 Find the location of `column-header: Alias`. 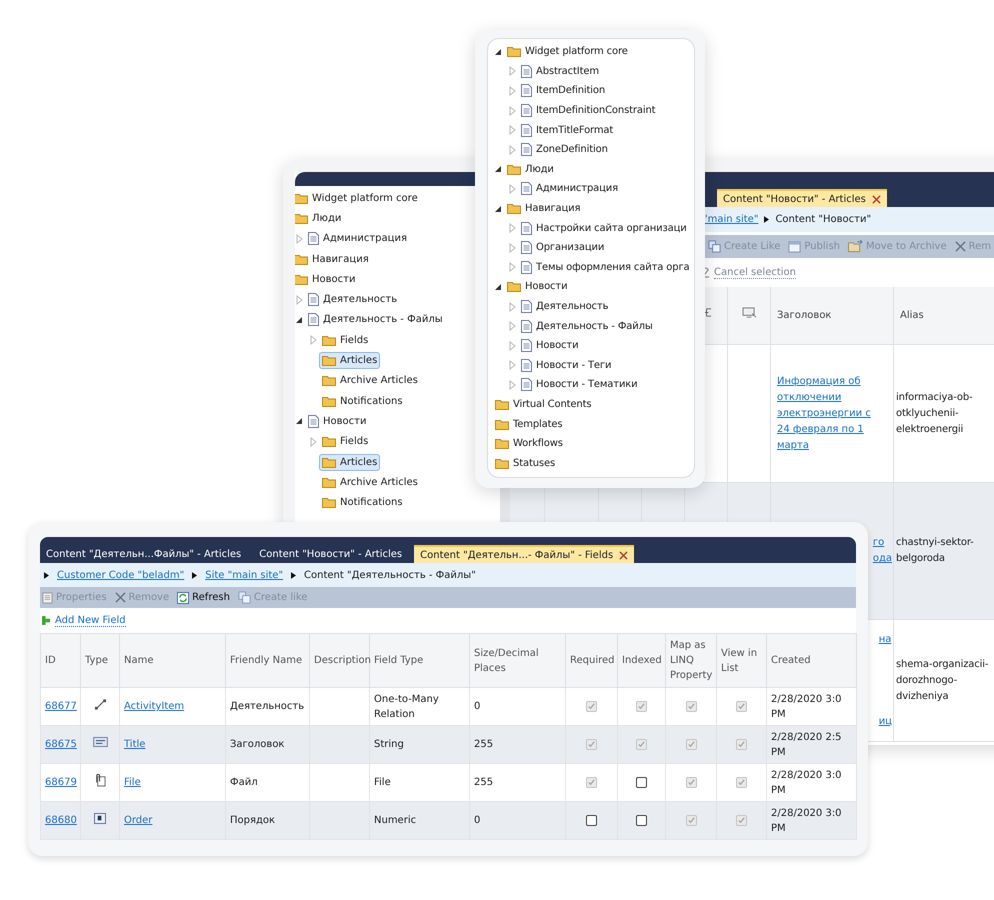

column-header: Alias is located at coordinates (944, 316).